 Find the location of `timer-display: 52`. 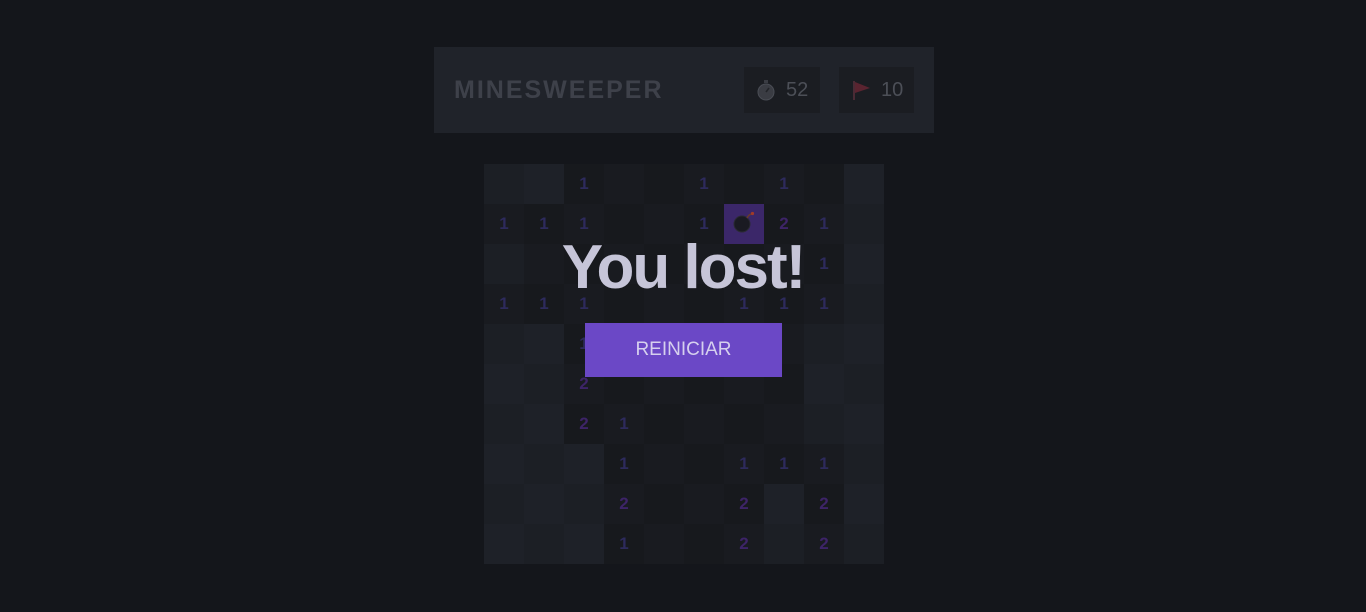

timer-display: 52 is located at coordinates (782, 90).